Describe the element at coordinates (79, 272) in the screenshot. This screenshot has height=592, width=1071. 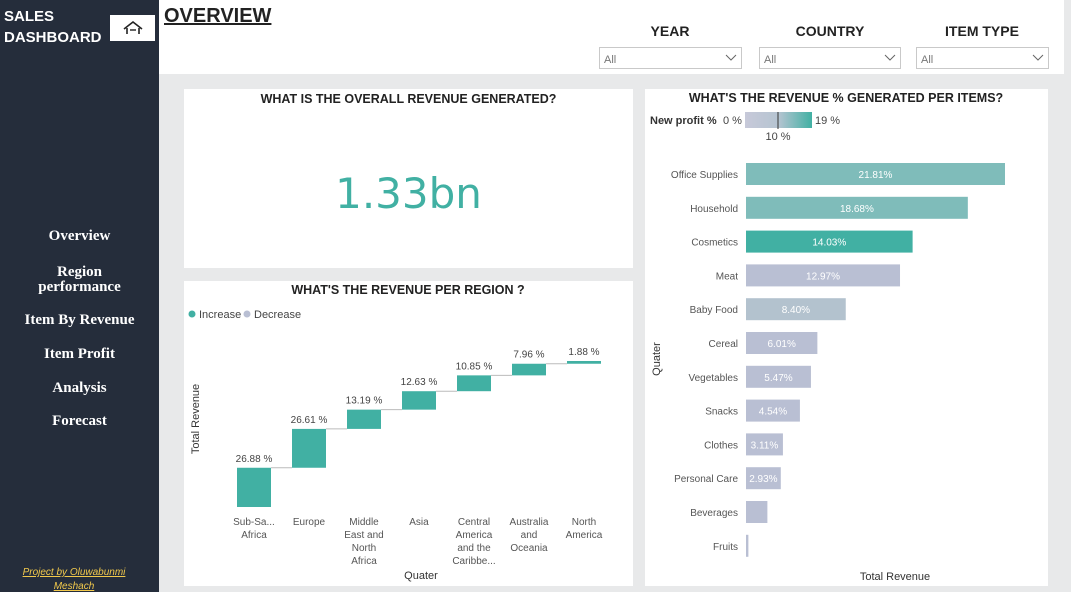
I see `nav-region-label-1: Region` at that location.